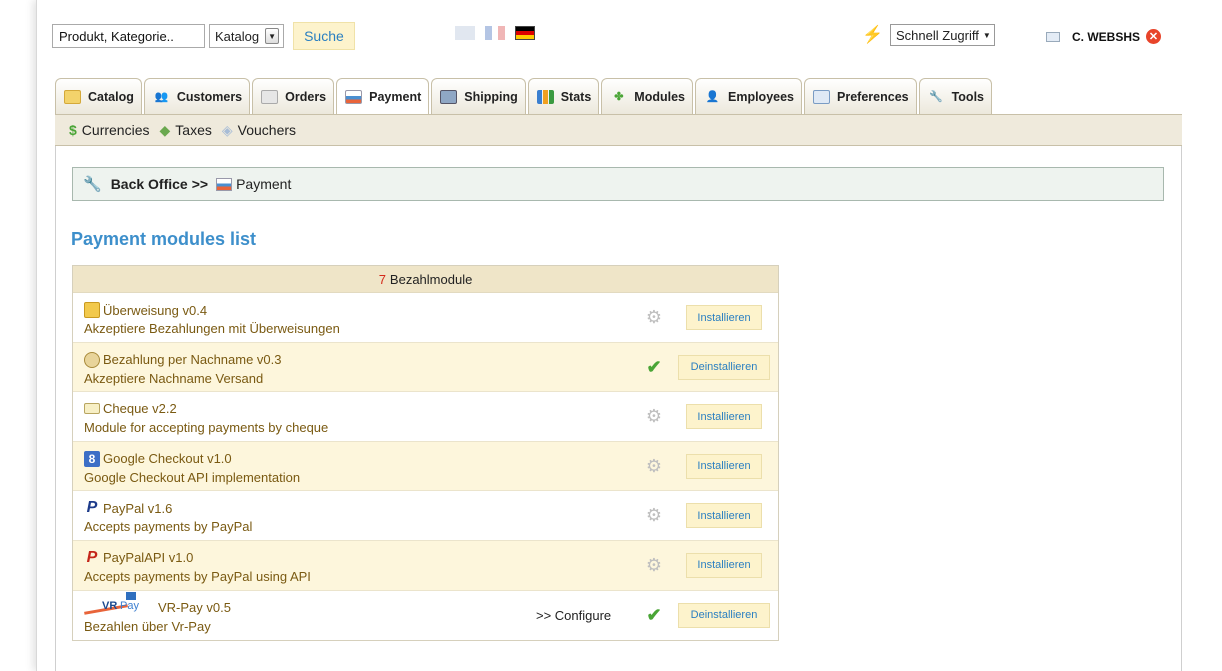 This screenshot has width=1222, height=671. I want to click on module-description: Google Checkout API implementation, so click(192, 477).